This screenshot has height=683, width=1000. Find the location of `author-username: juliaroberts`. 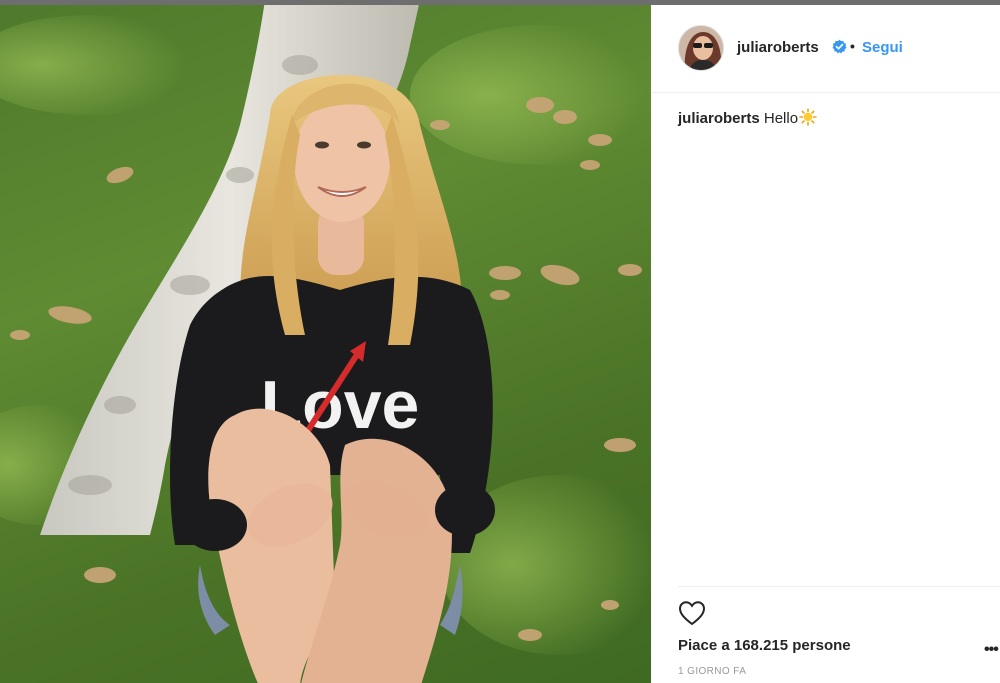

author-username: juliaroberts is located at coordinates (778, 47).